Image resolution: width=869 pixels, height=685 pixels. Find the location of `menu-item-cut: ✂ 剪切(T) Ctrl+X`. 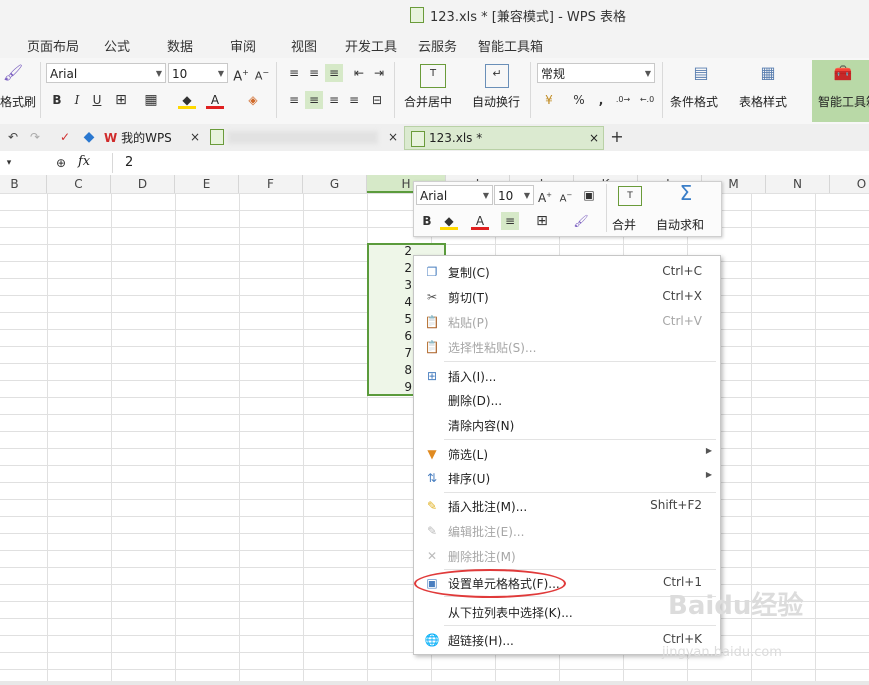

menu-item-cut: ✂ 剪切(T) Ctrl+X is located at coordinates (567, 297).